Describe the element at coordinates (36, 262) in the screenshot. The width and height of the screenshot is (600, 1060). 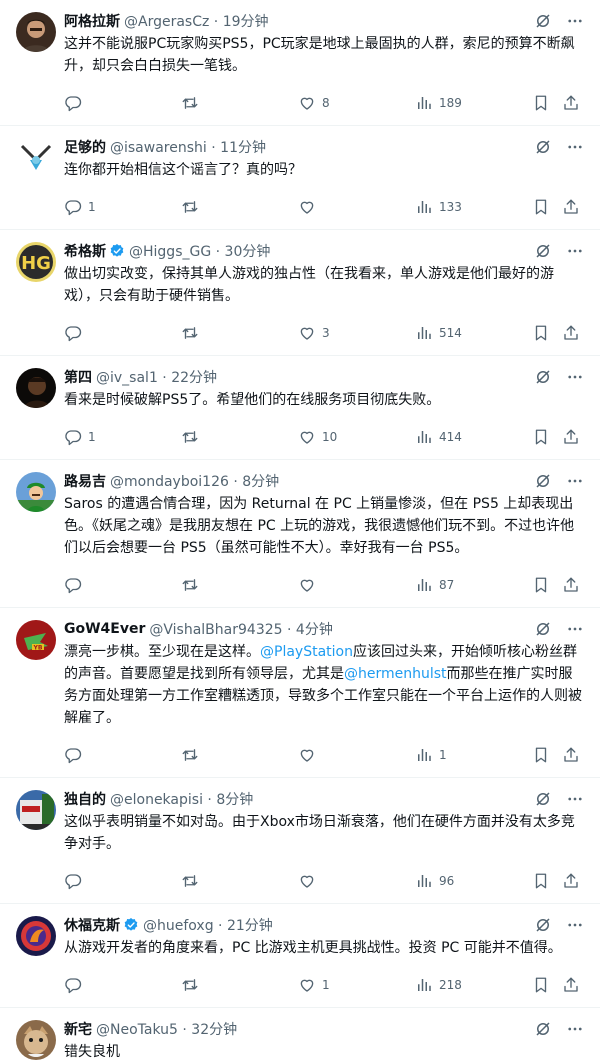
I see `avatar: HG` at that location.